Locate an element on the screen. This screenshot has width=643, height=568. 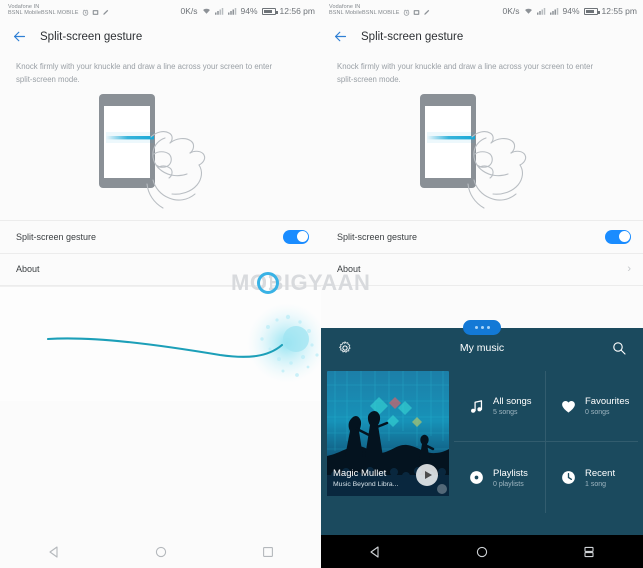
music-tile-title: Favourites is located at coordinates (607, 401).